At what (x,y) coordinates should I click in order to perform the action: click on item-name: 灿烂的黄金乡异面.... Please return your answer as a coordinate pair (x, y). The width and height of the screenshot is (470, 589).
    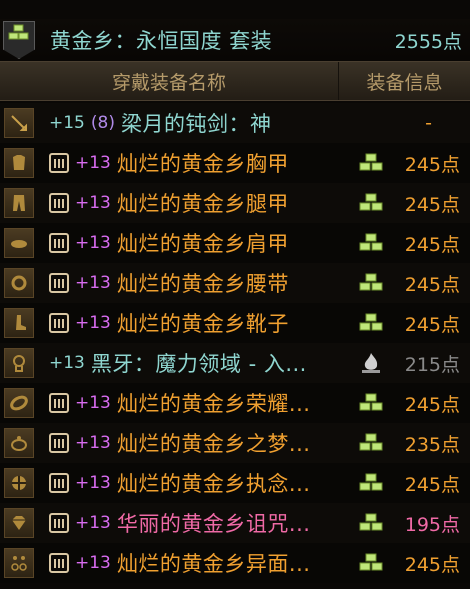
    Looking at the image, I should click on (213, 564).